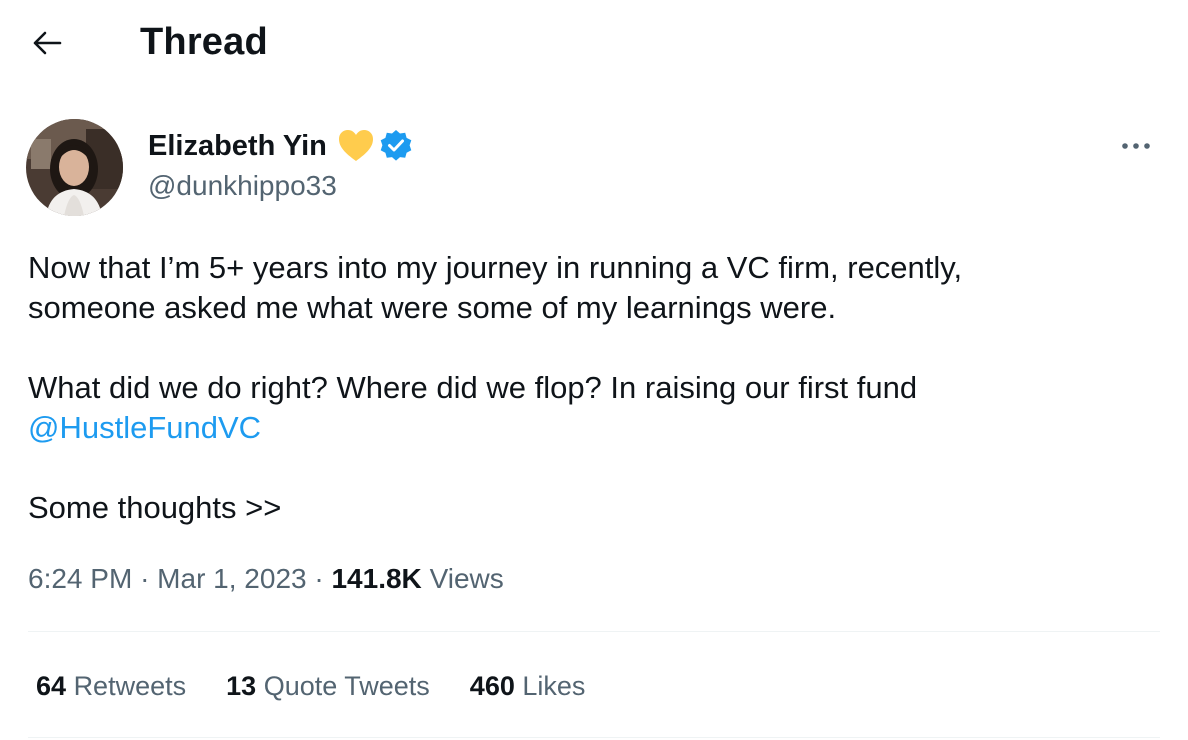 The image size is (1188, 740). Describe the element at coordinates (80, 578) in the screenshot. I see `tweet-time: 6:24 PM` at that location.